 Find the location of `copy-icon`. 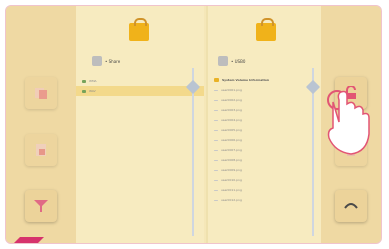

copy-icon is located at coordinates (41, 93).